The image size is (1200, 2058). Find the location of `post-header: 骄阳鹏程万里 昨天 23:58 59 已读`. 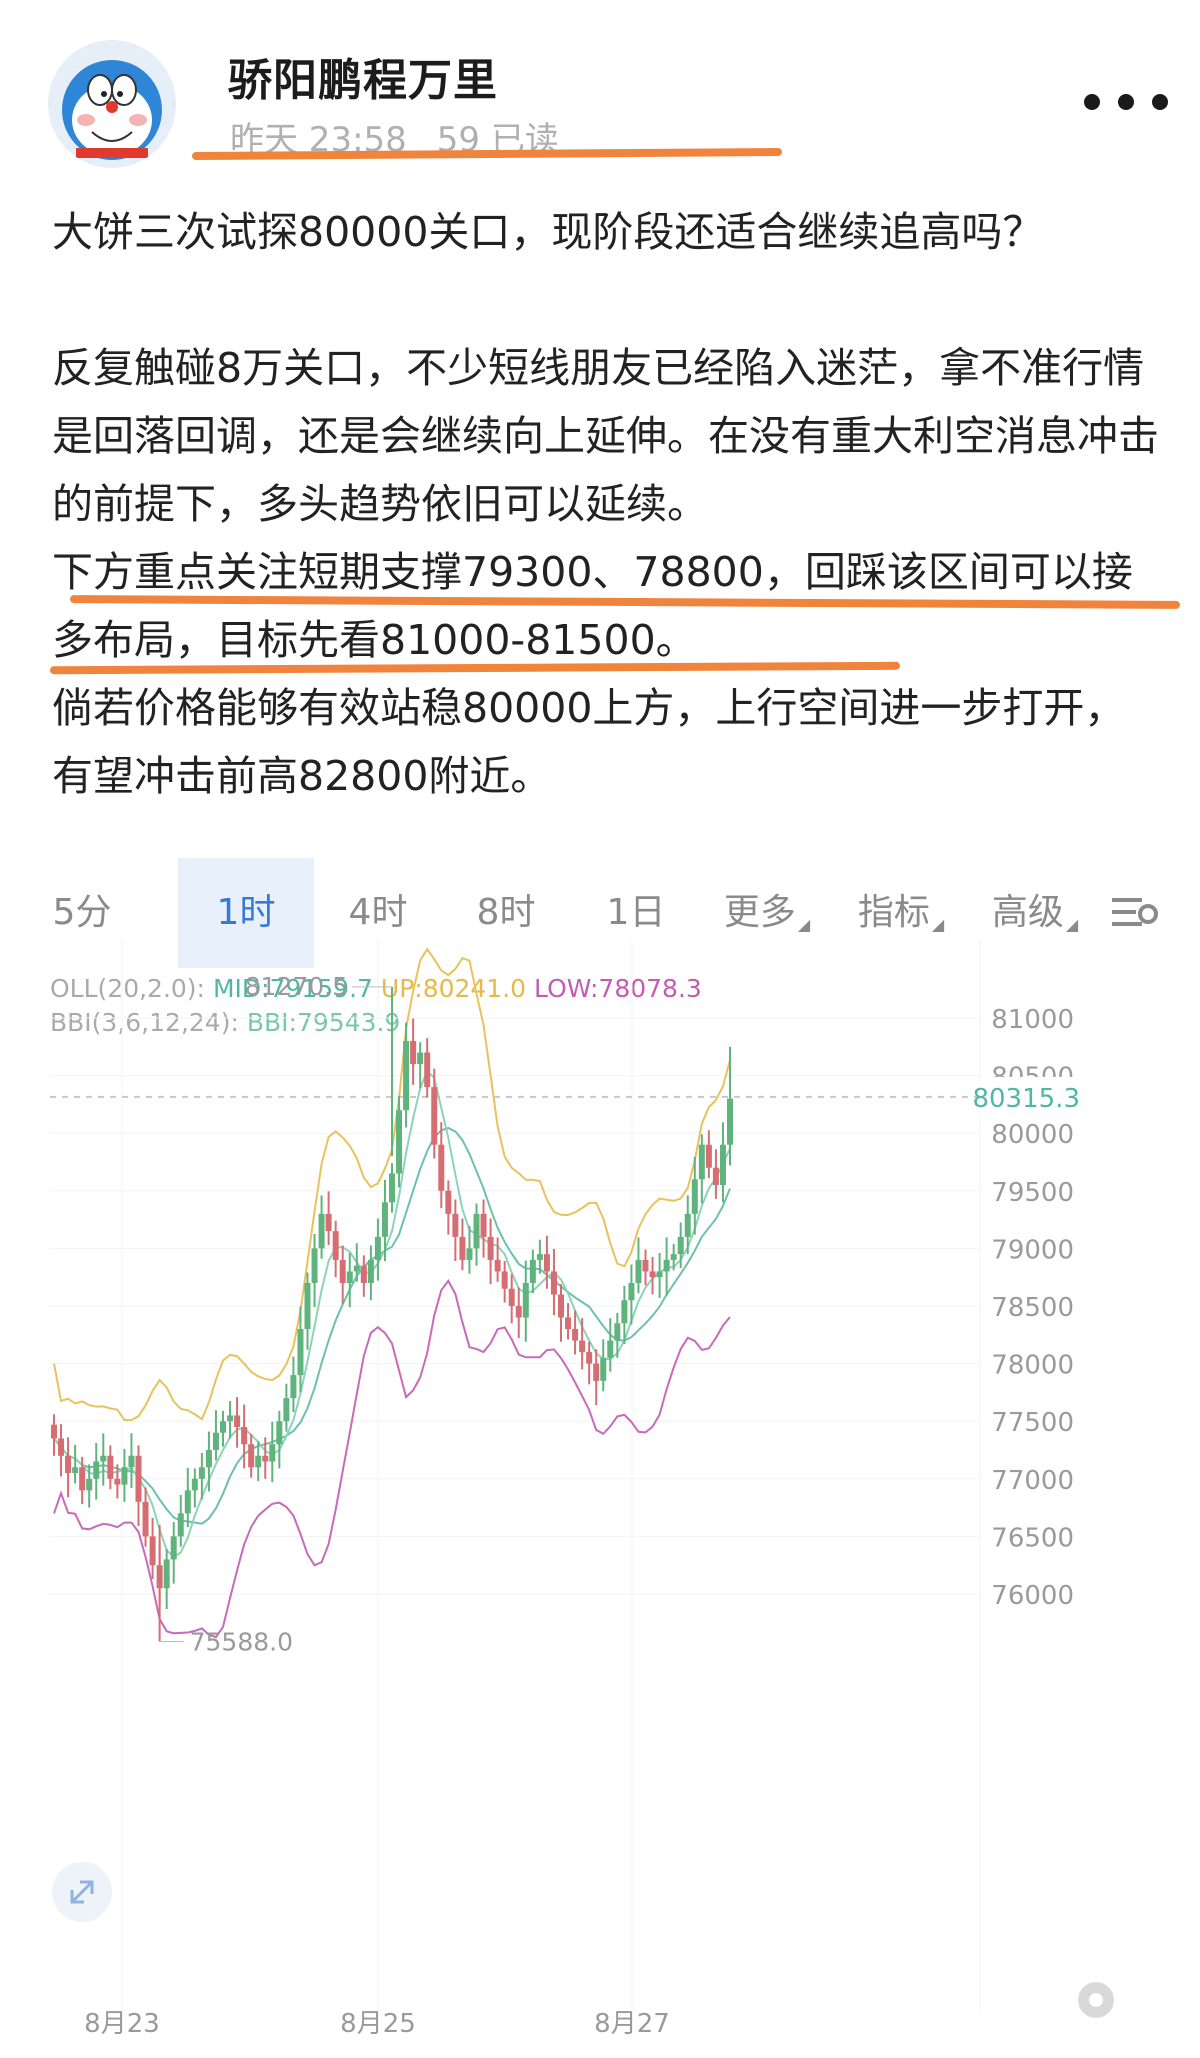

post-header: 骄阳鹏程万里 昨天 23:58 59 已读 is located at coordinates (600, 85).